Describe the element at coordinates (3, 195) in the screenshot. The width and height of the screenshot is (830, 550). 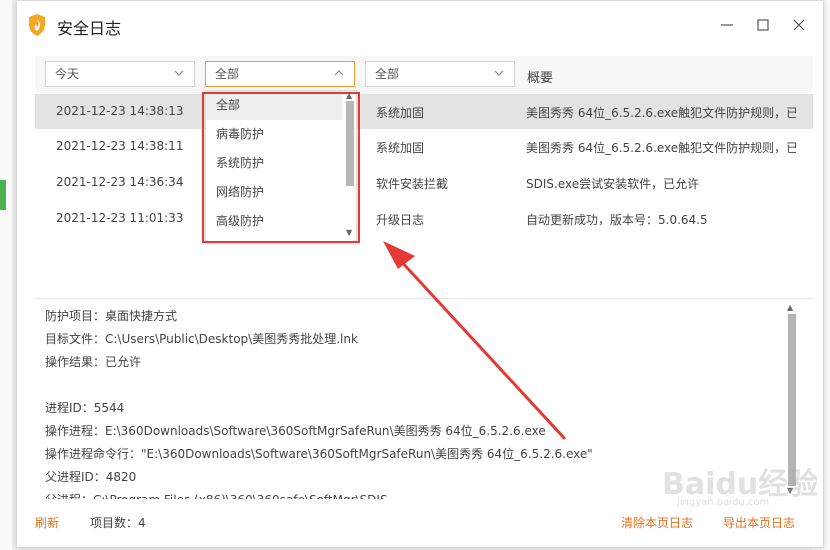
I see `background-green-marker` at that location.